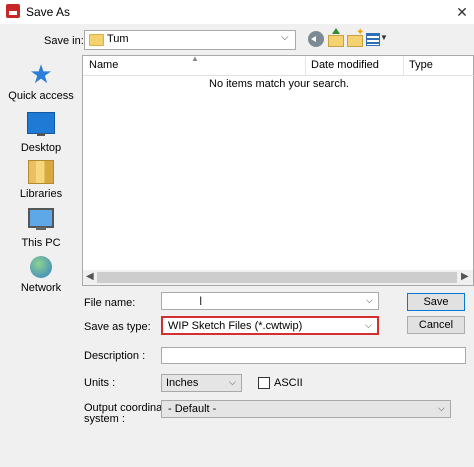  I want to click on close-icon: ✕, so click(462, 12).